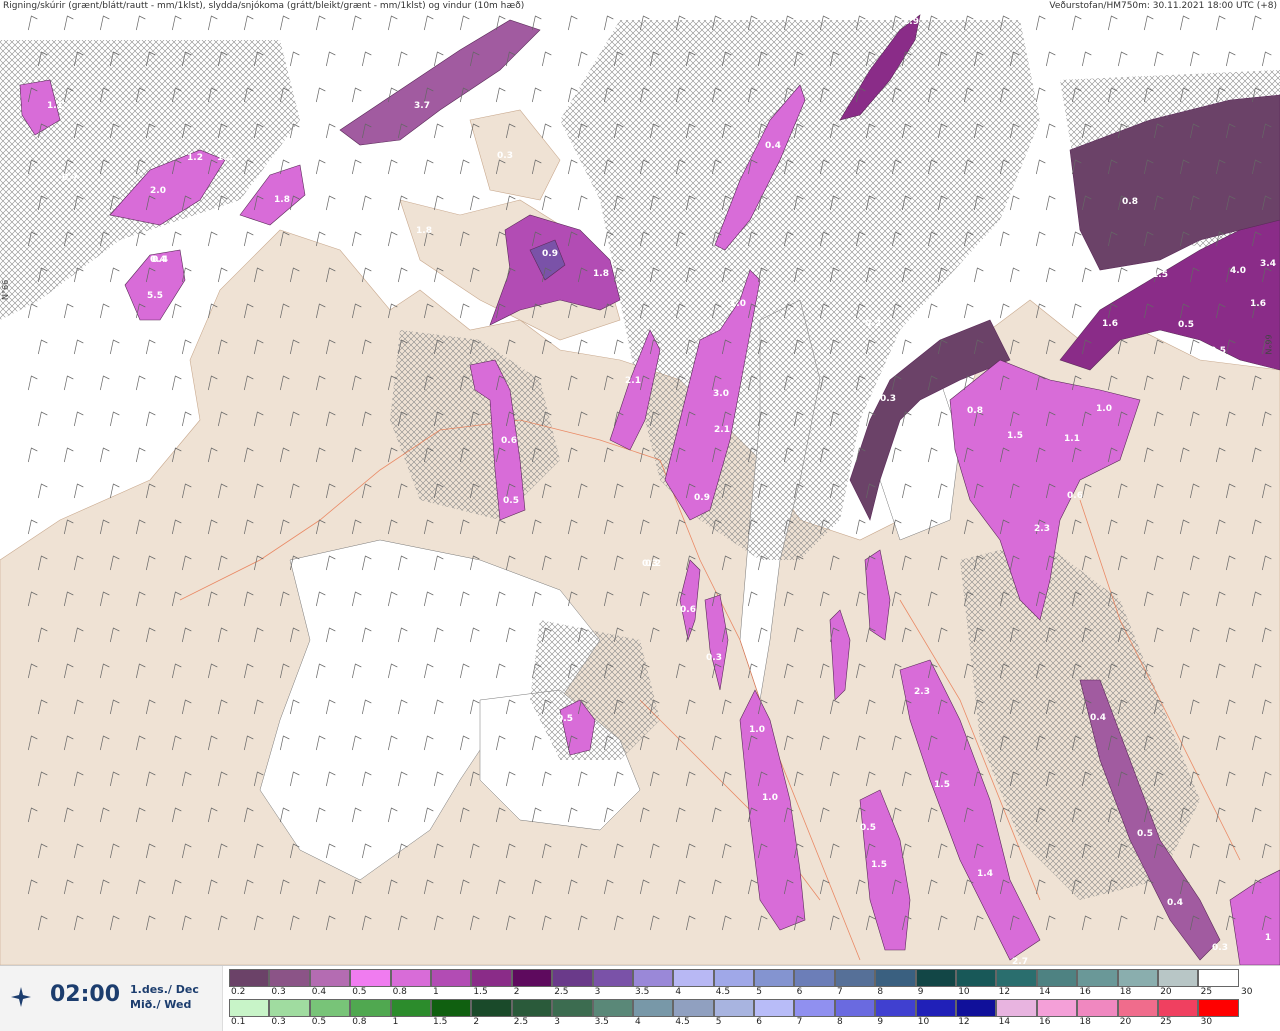 The image size is (1280, 1031). Describe the element at coordinates (70, 178) in the screenshot. I see `precipitation-value-label: 0.7` at that location.